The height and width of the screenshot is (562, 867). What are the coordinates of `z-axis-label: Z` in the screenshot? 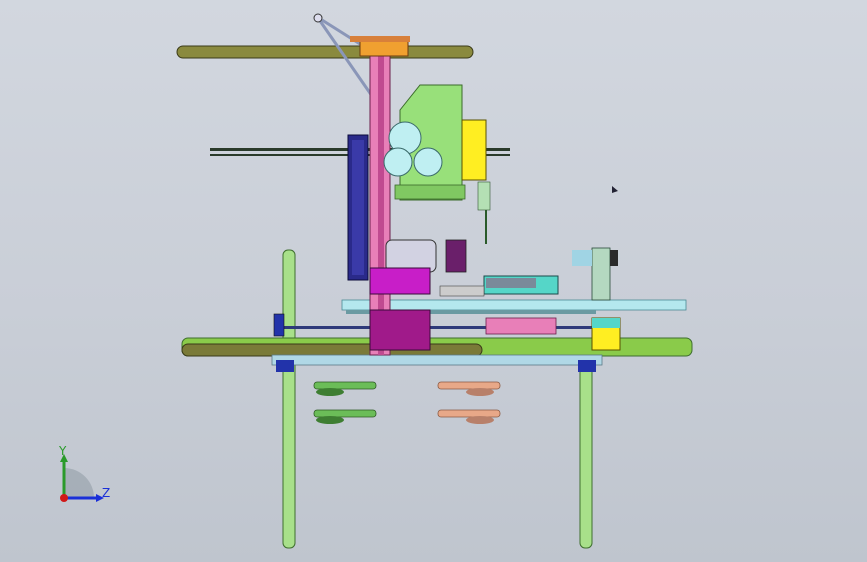 It's located at (106, 493).